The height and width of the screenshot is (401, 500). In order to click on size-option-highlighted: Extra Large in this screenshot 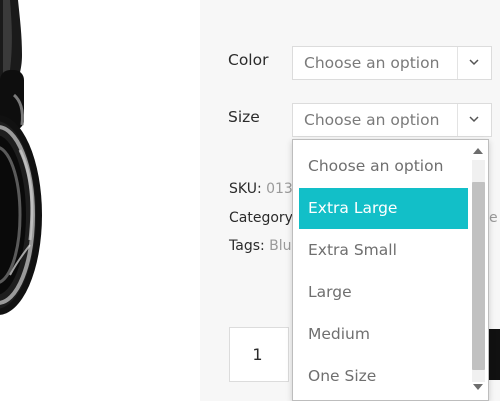, I will do `click(383, 208)`.